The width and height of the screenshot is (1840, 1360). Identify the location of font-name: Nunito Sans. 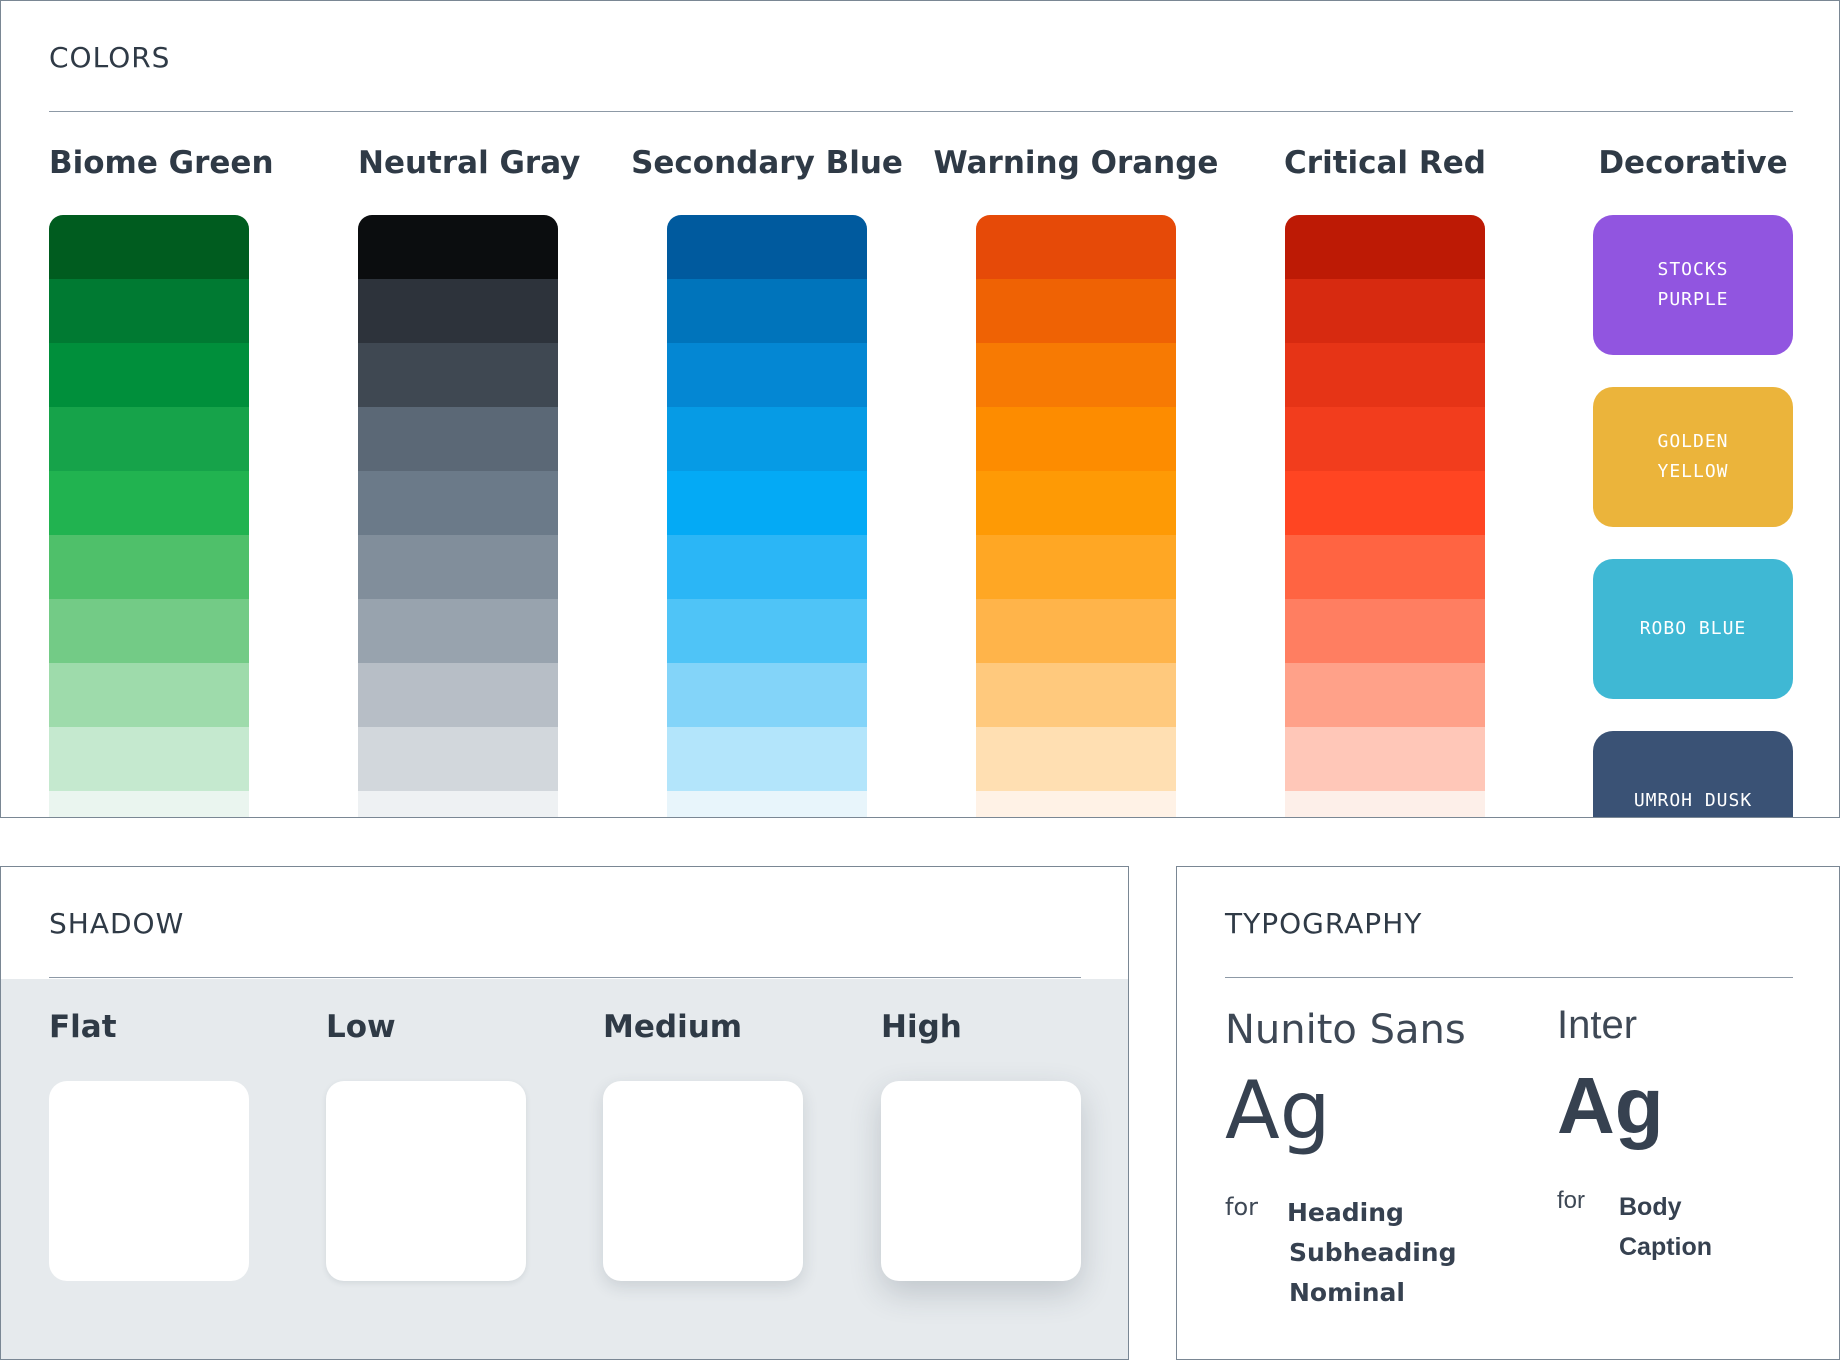
(1345, 1030).